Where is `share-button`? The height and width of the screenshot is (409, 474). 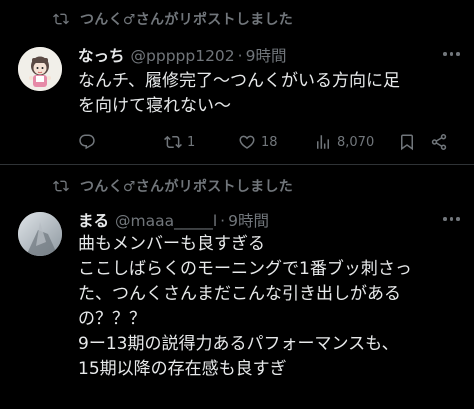
share-button is located at coordinates (439, 142).